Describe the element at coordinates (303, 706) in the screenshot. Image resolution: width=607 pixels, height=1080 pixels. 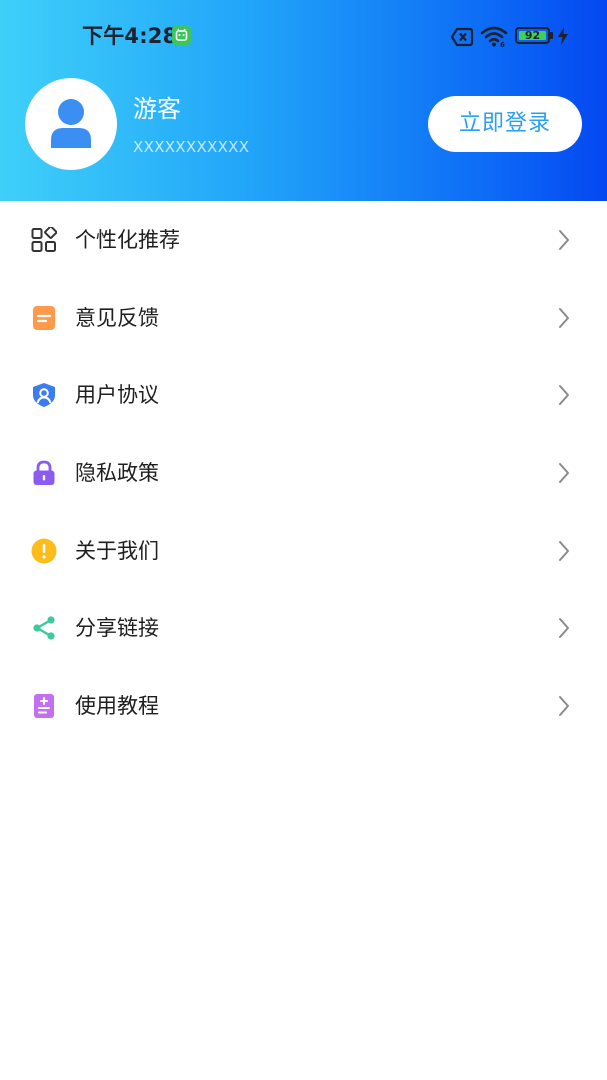
I see `menu-item-tutorial: 使用教程` at that location.